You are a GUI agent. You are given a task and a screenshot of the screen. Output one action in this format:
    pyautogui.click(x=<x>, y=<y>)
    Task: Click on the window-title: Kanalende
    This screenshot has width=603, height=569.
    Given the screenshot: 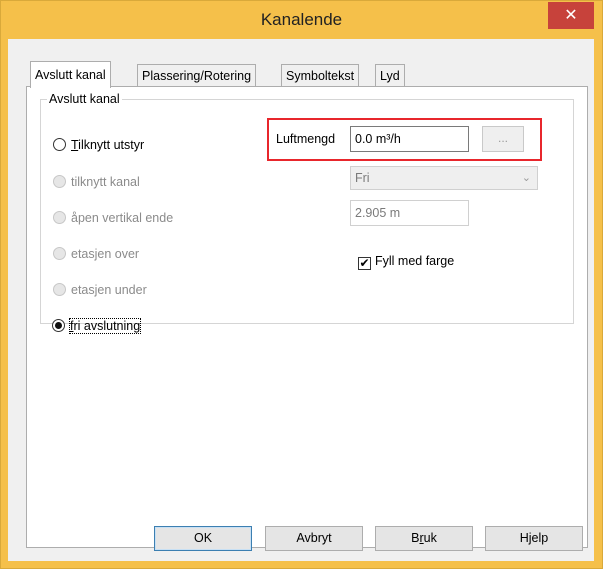 What is the action you would take?
    pyautogui.click(x=301, y=19)
    